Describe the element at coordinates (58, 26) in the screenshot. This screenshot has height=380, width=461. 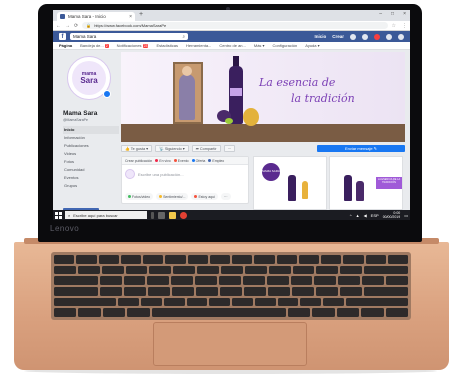
I see `back-icon: ←` at that location.